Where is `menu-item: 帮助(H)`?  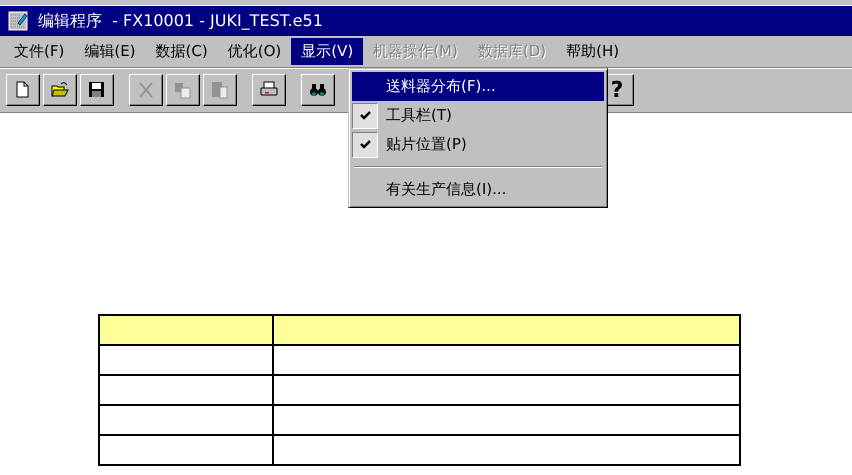
menu-item: 帮助(H) is located at coordinates (593, 51).